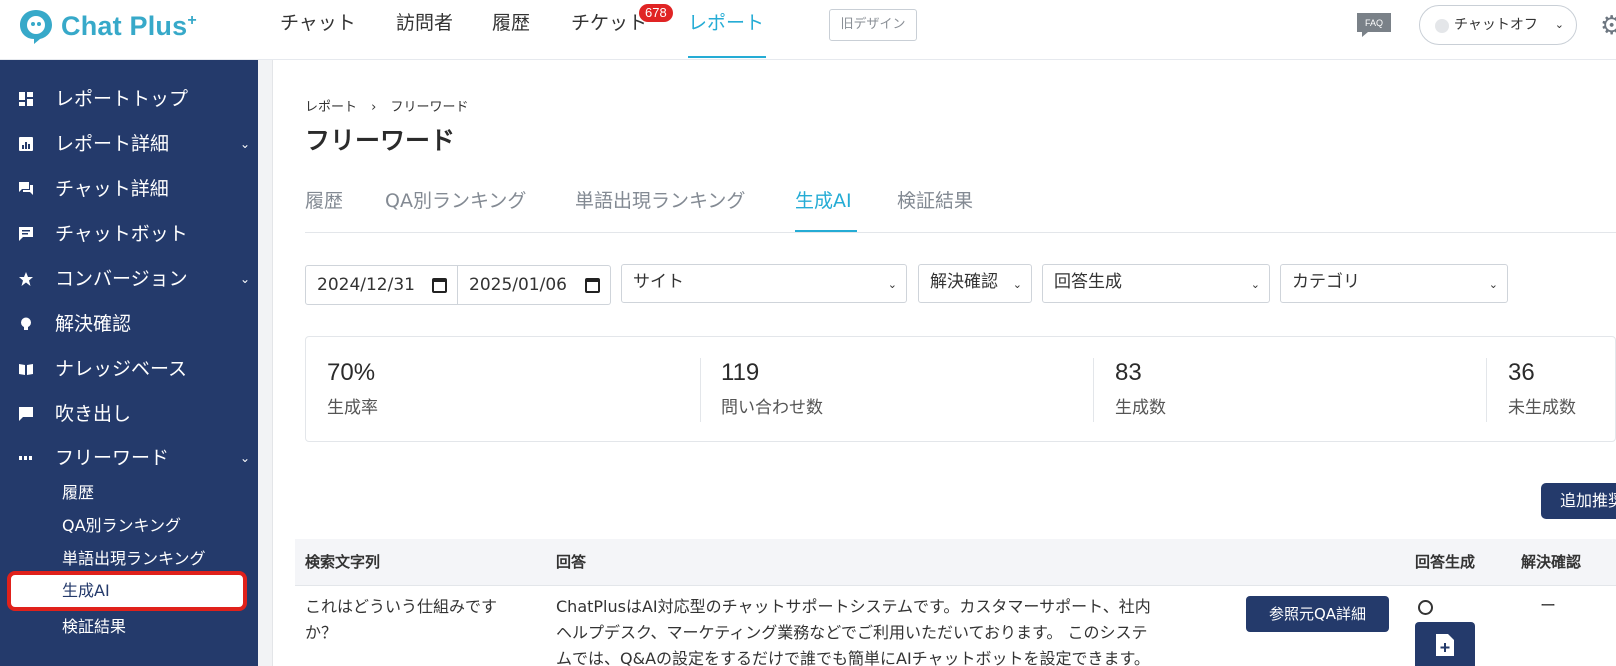  Describe the element at coordinates (975, 283) in the screenshot. I see `resolve-check-select: 解決確認 ⌄` at that location.